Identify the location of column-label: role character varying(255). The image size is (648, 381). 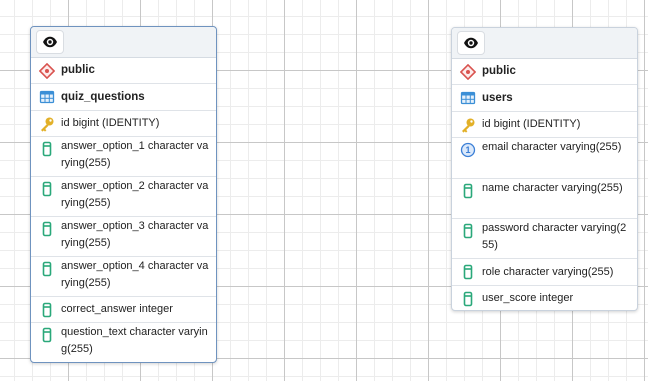
(548, 271).